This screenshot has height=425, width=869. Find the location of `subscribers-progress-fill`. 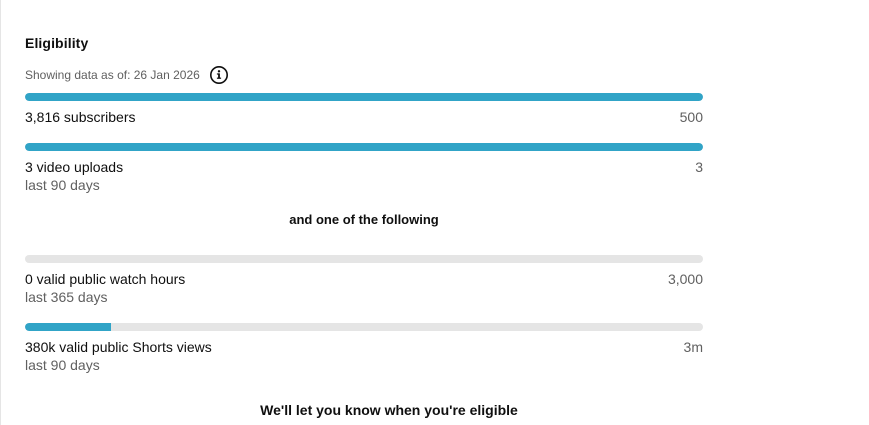

subscribers-progress-fill is located at coordinates (364, 97).